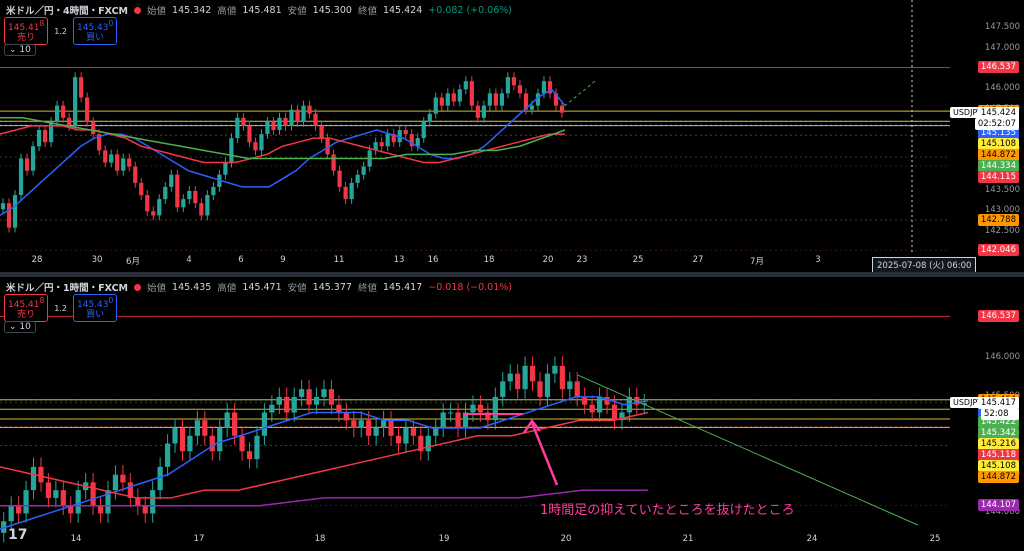  I want to click on x-axis-tick-label: 21, so click(688, 539).